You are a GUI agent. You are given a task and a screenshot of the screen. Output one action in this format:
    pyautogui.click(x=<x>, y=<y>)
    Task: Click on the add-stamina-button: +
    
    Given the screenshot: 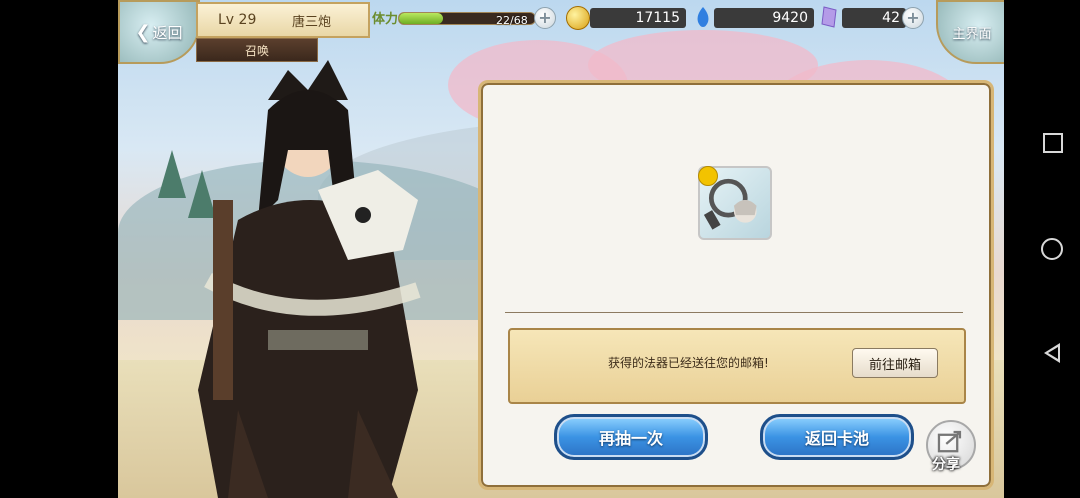 What is the action you would take?
    pyautogui.click(x=545, y=18)
    